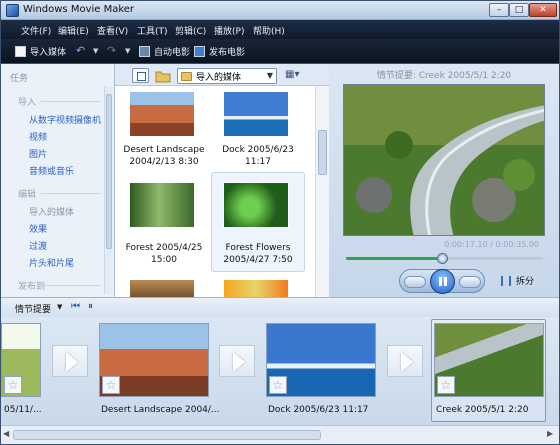  I want to click on media-caption: Forest Flowers 2005/4/27 7:50, so click(258, 254).